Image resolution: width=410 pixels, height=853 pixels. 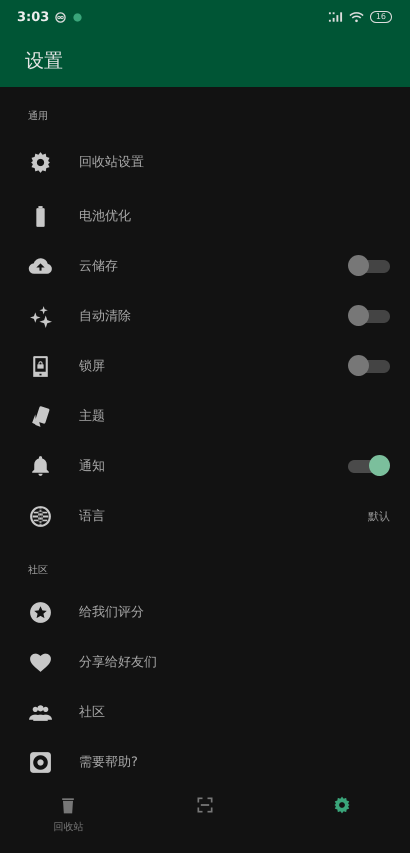 What do you see at coordinates (205, 712) in the screenshot?
I see `settings-row: 社区` at bounding box center [205, 712].